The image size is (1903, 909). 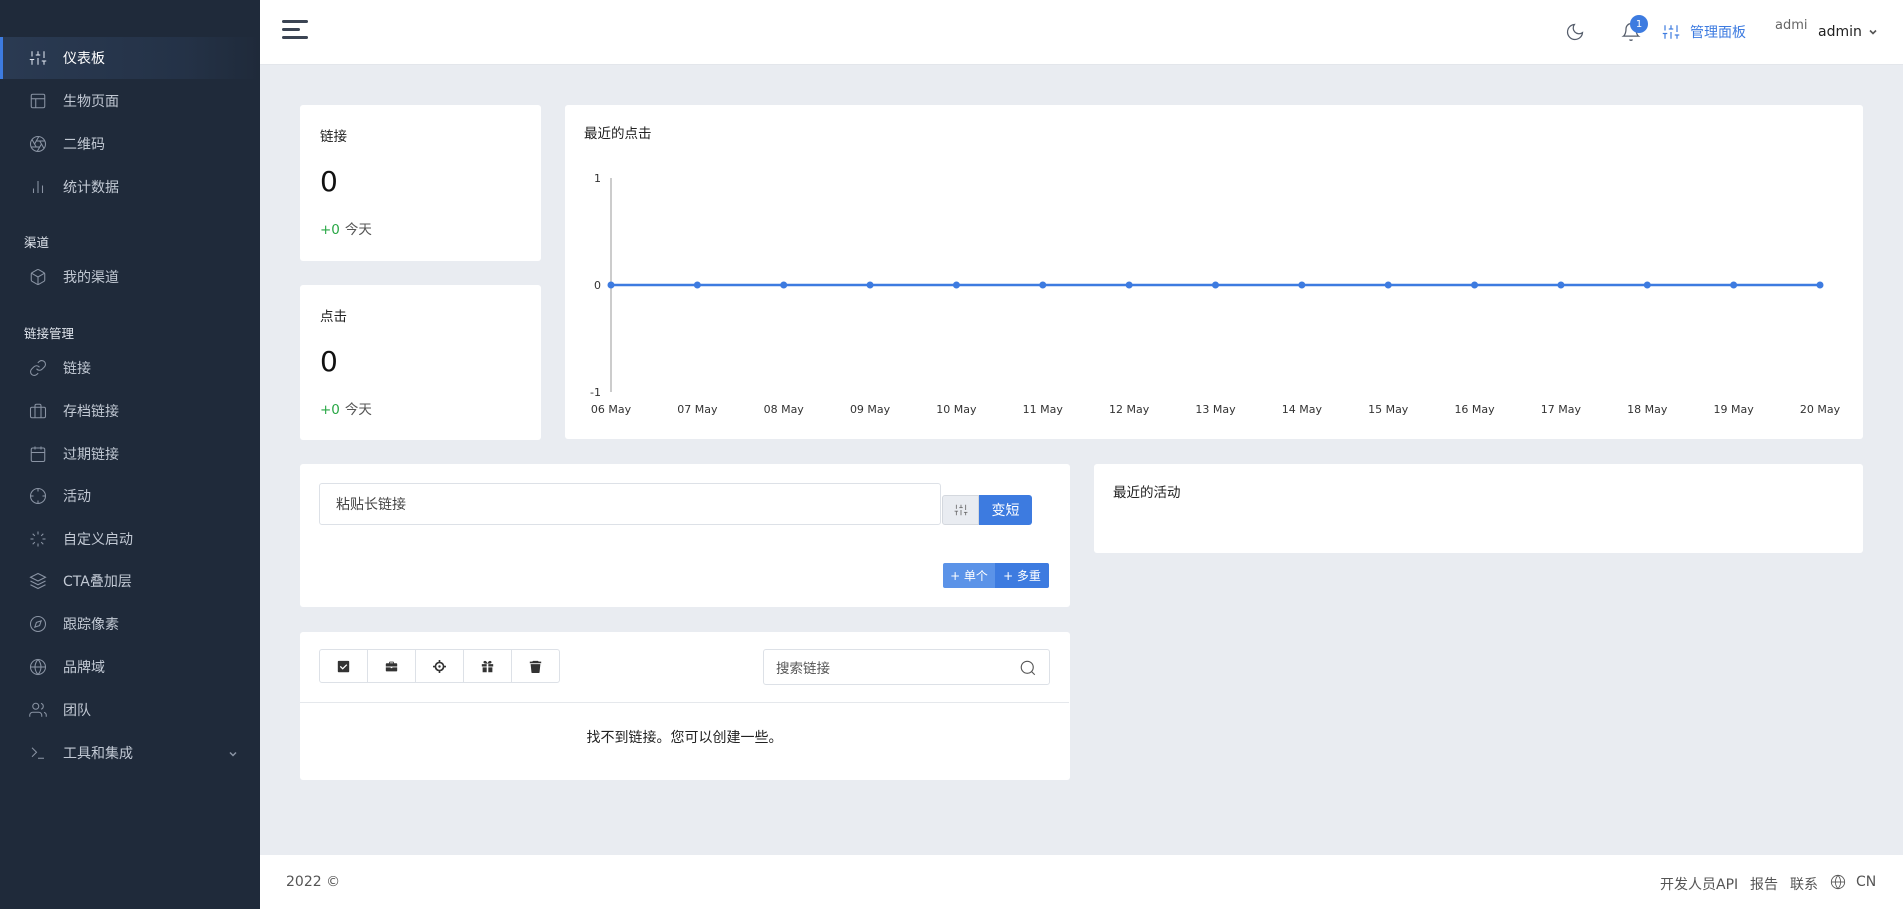 What do you see at coordinates (77, 369) in the screenshot?
I see `sidebar-item-label: 链接` at bounding box center [77, 369].